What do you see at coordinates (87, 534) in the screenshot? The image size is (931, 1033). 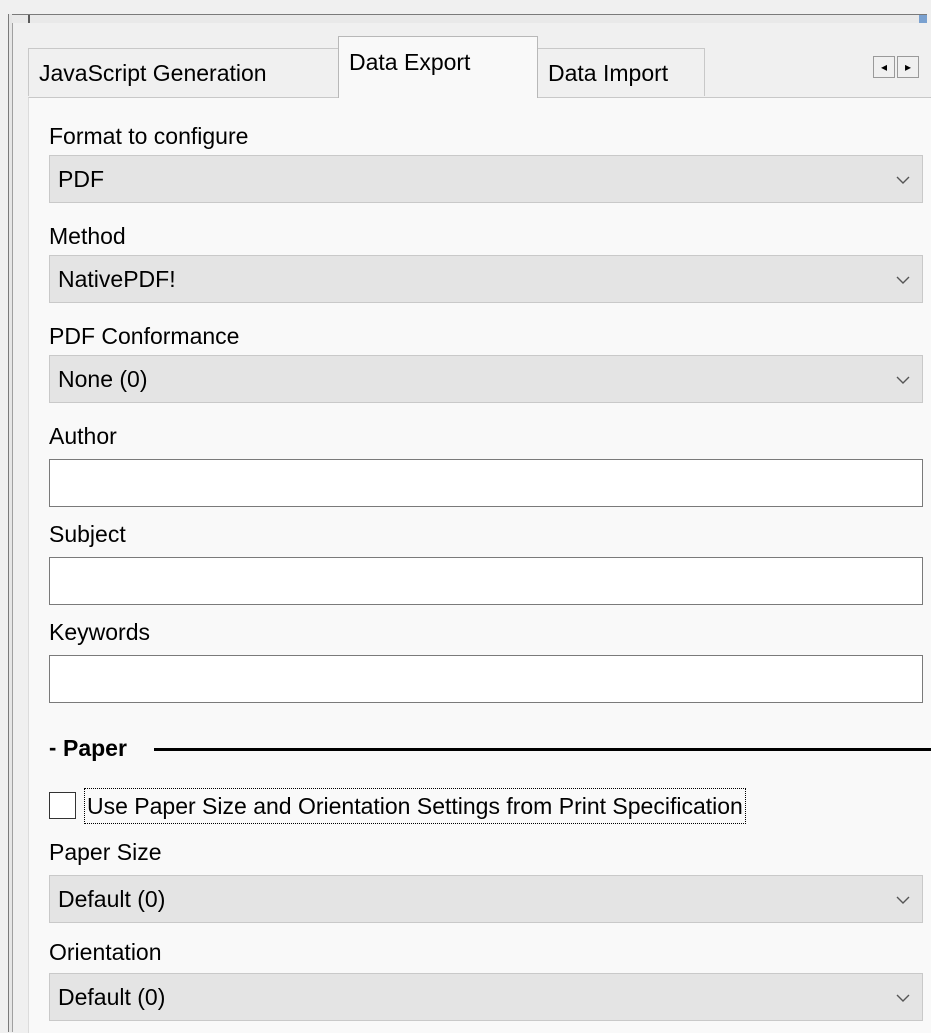 I see `subject-label: Subject` at bounding box center [87, 534].